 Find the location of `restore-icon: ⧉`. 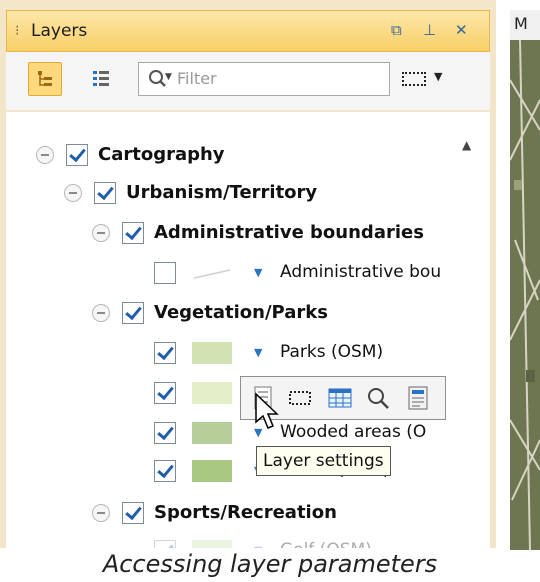

restore-icon: ⧉ is located at coordinates (396, 30).